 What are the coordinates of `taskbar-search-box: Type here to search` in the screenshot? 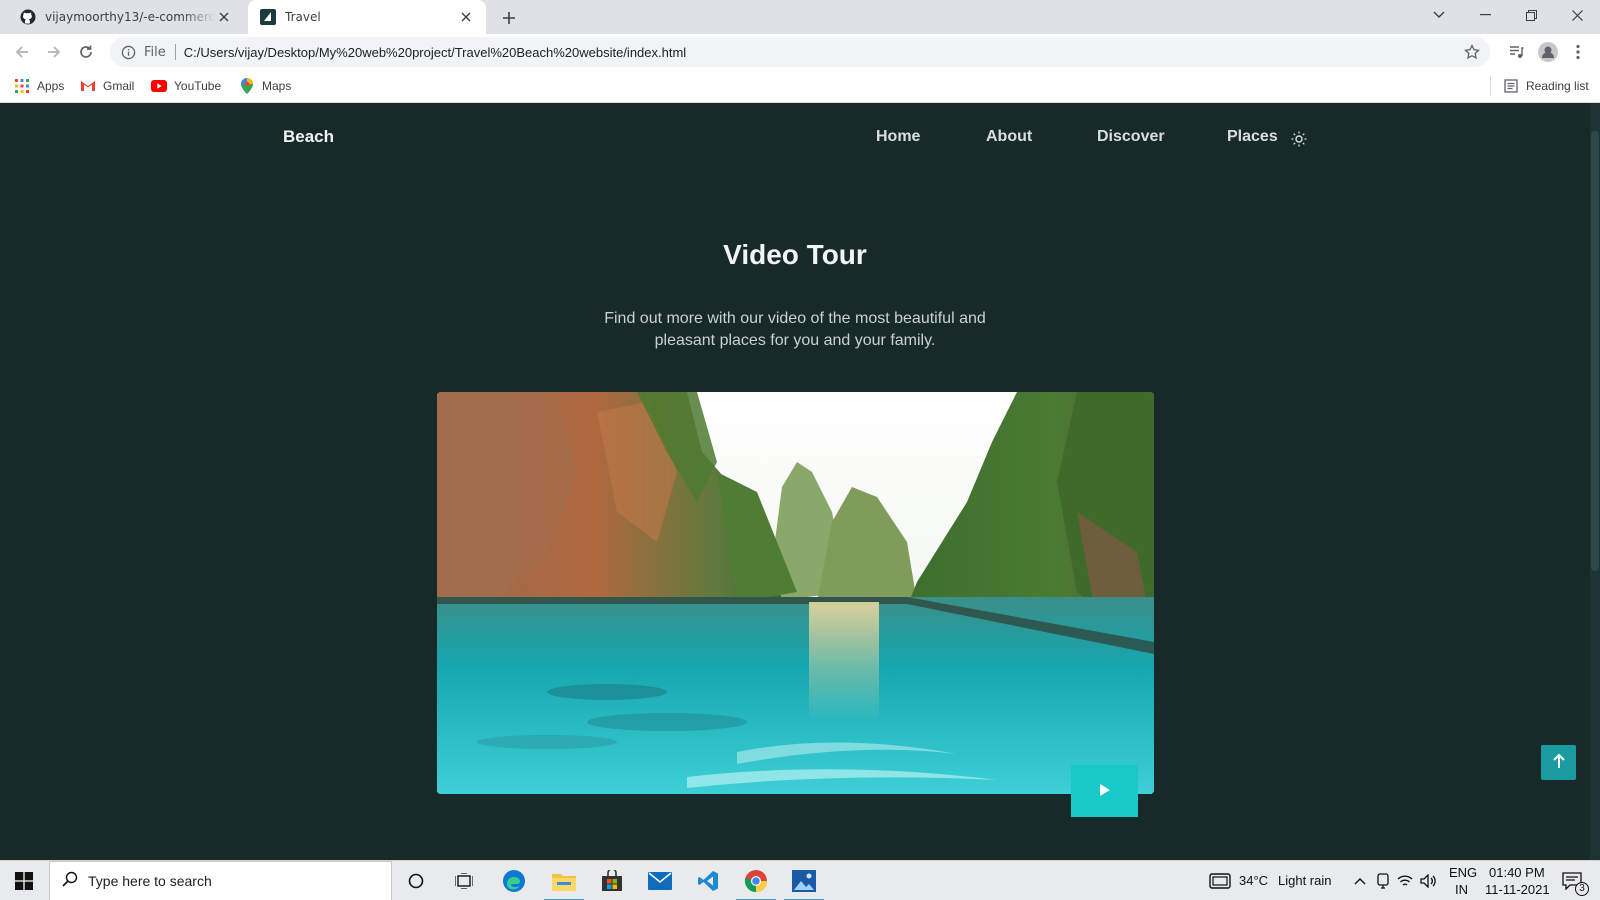 It's located at (220, 880).